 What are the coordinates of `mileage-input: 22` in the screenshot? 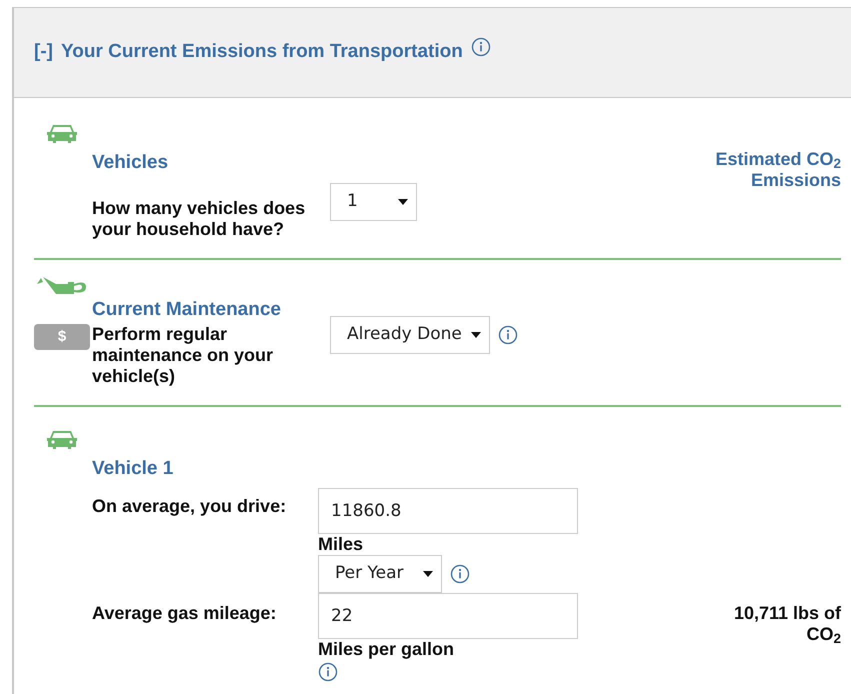 It's located at (448, 615).